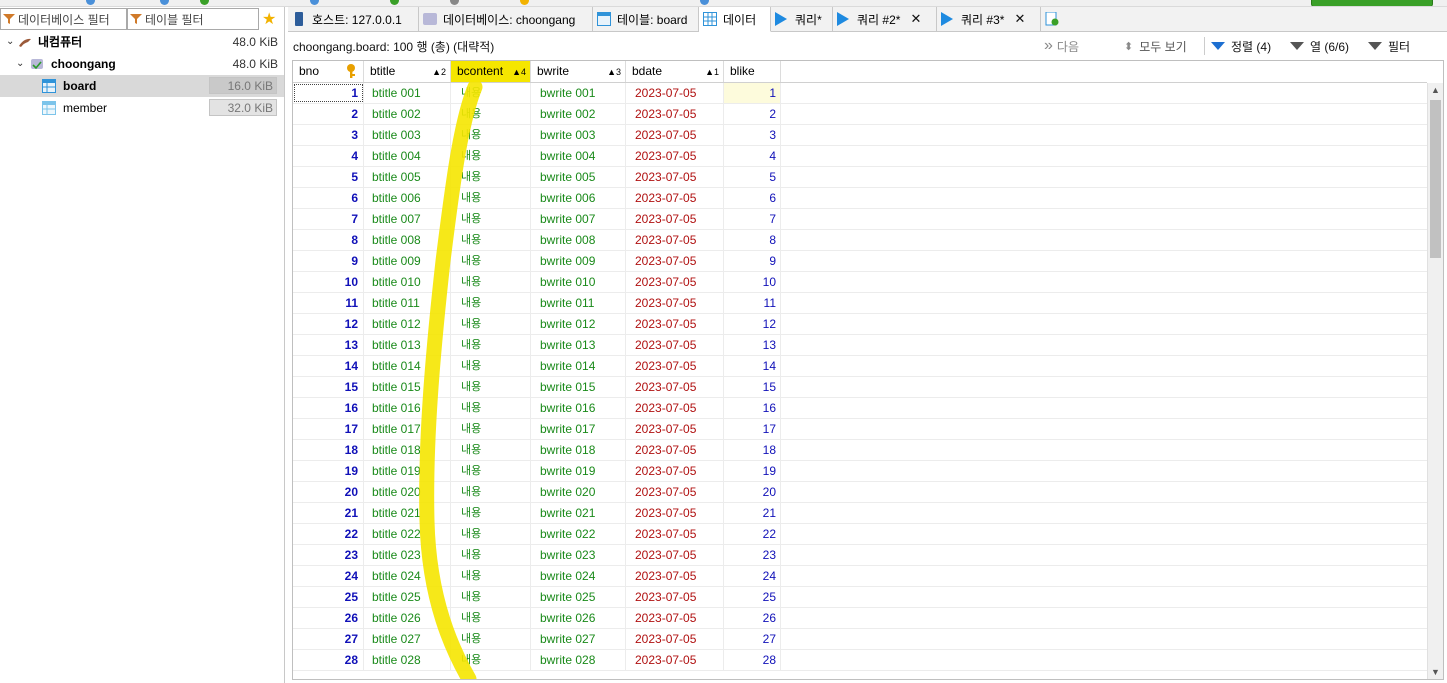 The width and height of the screenshot is (1447, 683). I want to click on cell-blike: 3, so click(752, 135).